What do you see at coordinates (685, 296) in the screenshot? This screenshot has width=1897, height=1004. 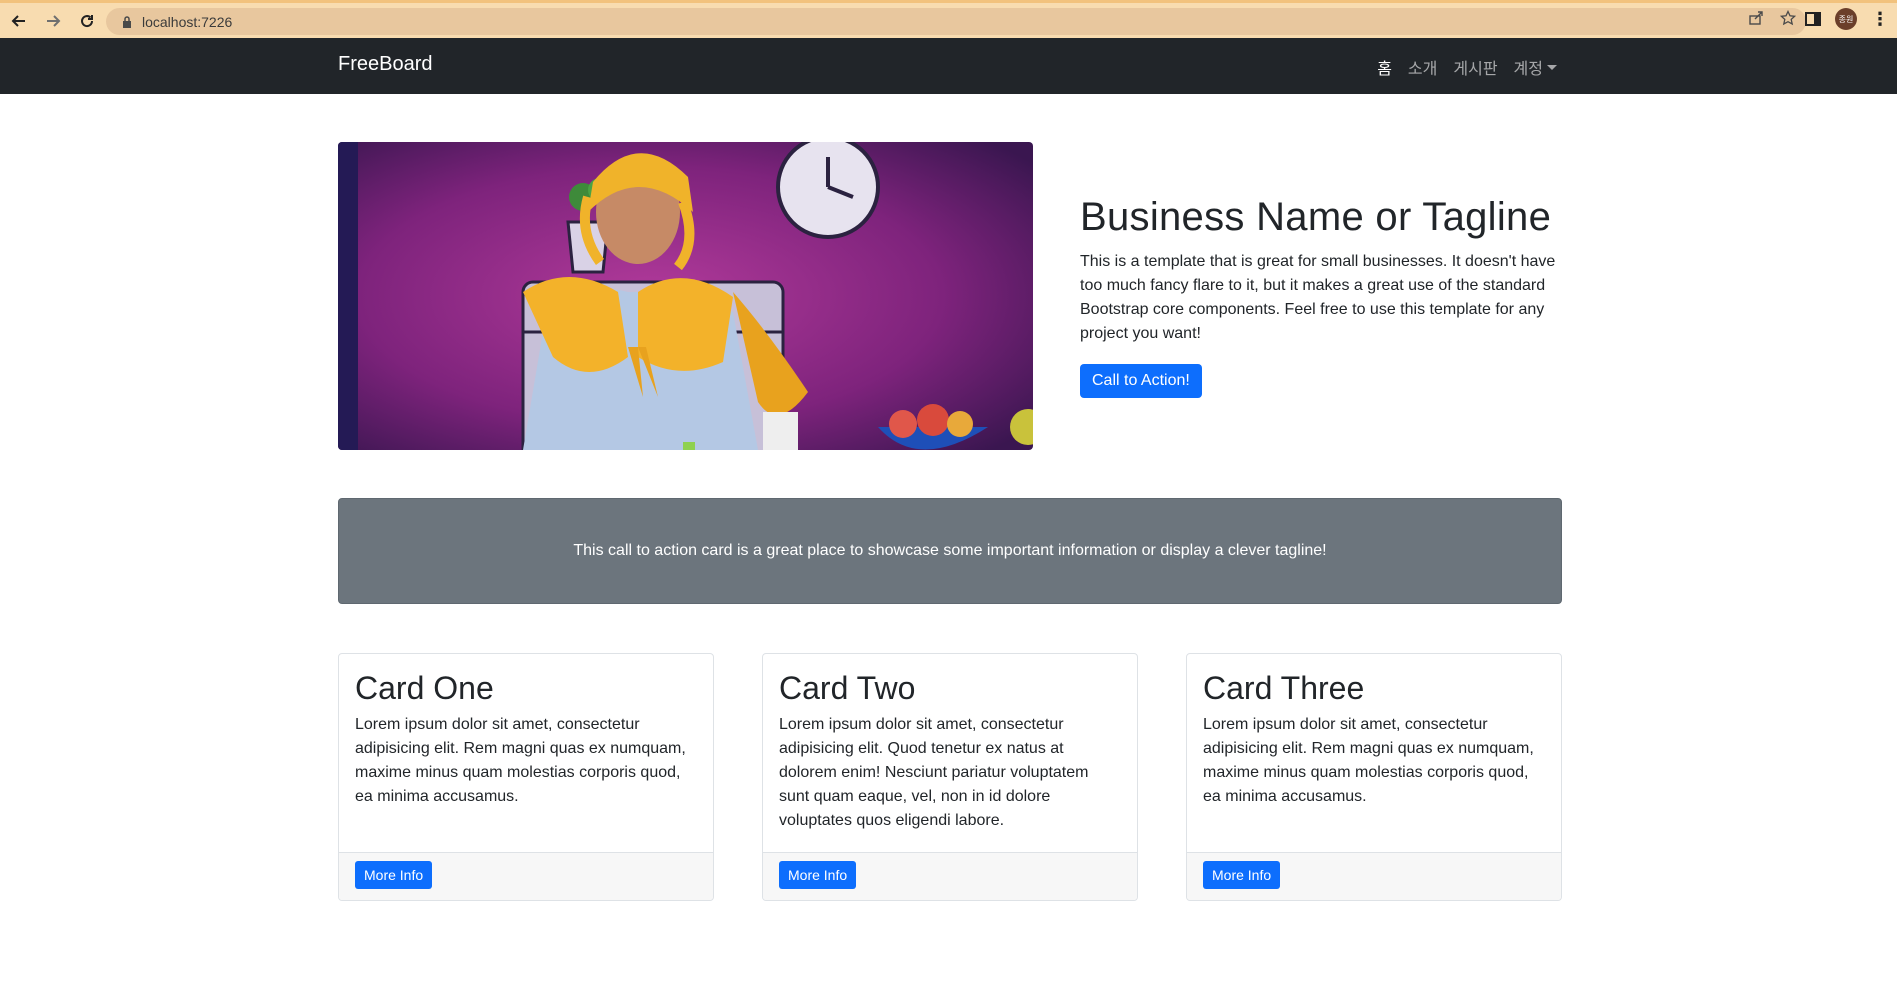 I see `hero-image` at bounding box center [685, 296].